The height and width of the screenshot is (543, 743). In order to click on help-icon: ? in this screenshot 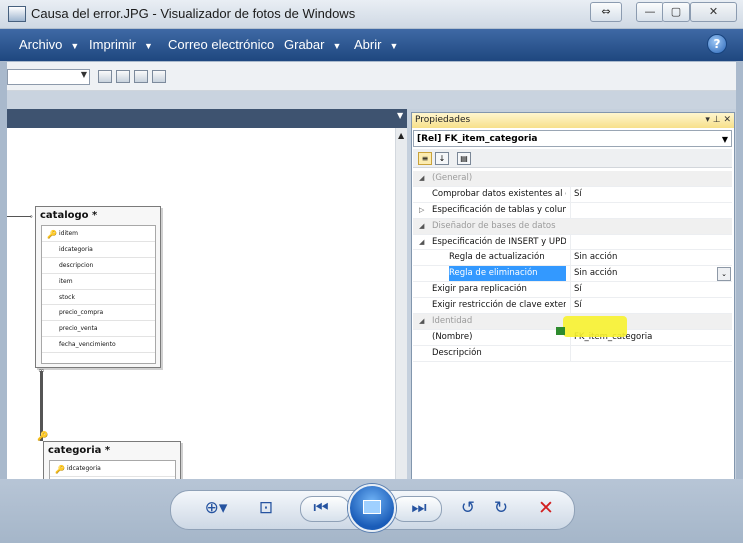, I will do `click(717, 44)`.